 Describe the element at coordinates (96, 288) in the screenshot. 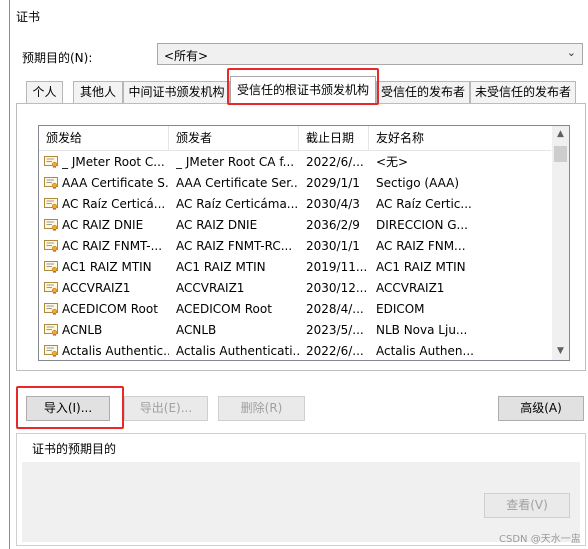

I see `cell-issued-to: ACCVRAIZ1` at that location.